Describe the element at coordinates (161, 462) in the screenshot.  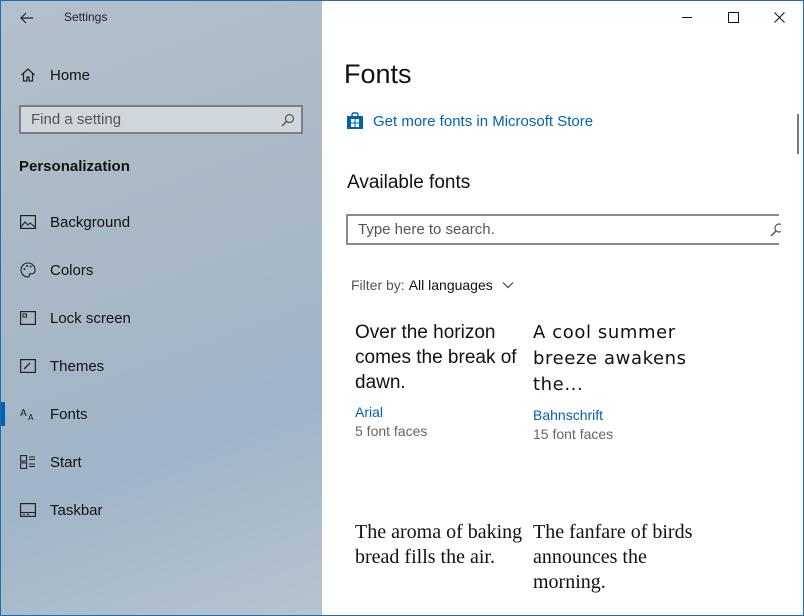
I see `sidebar-item-start: Start` at that location.